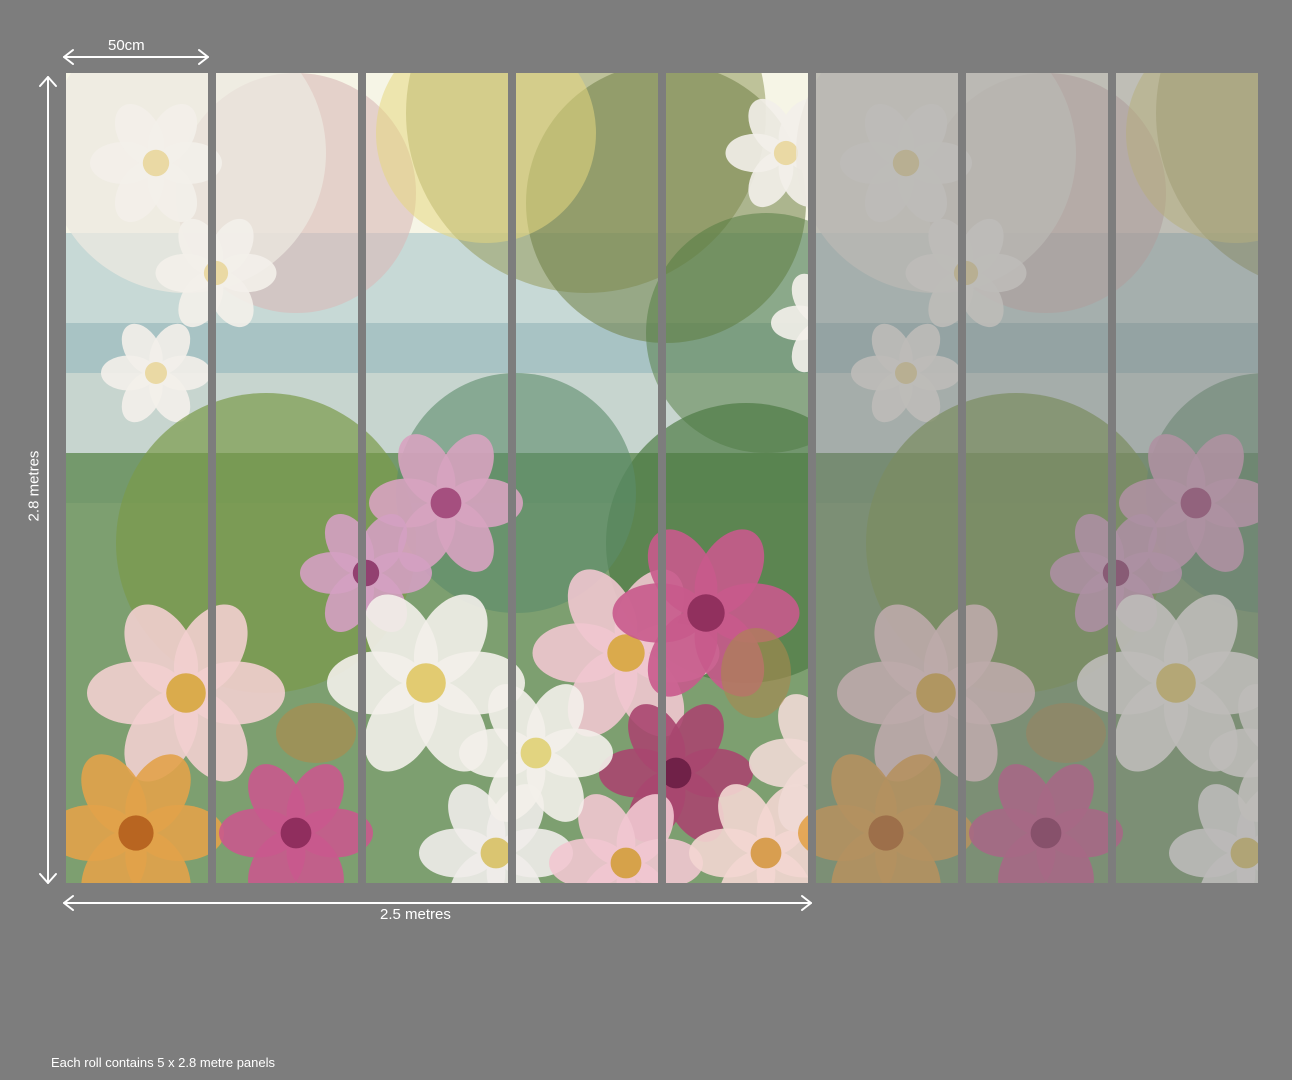 This screenshot has height=1080, width=1292. Describe the element at coordinates (126, 45) in the screenshot. I see `panel-width-label: 50cm` at that location.